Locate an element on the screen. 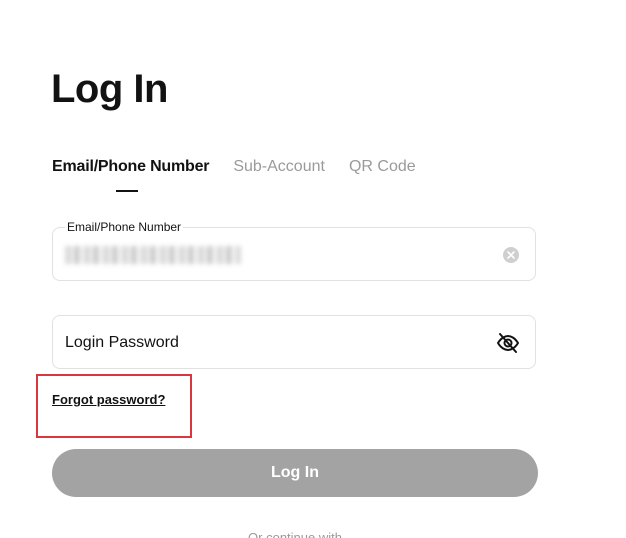 The height and width of the screenshot is (538, 626). page-title: Log In is located at coordinates (109, 89).